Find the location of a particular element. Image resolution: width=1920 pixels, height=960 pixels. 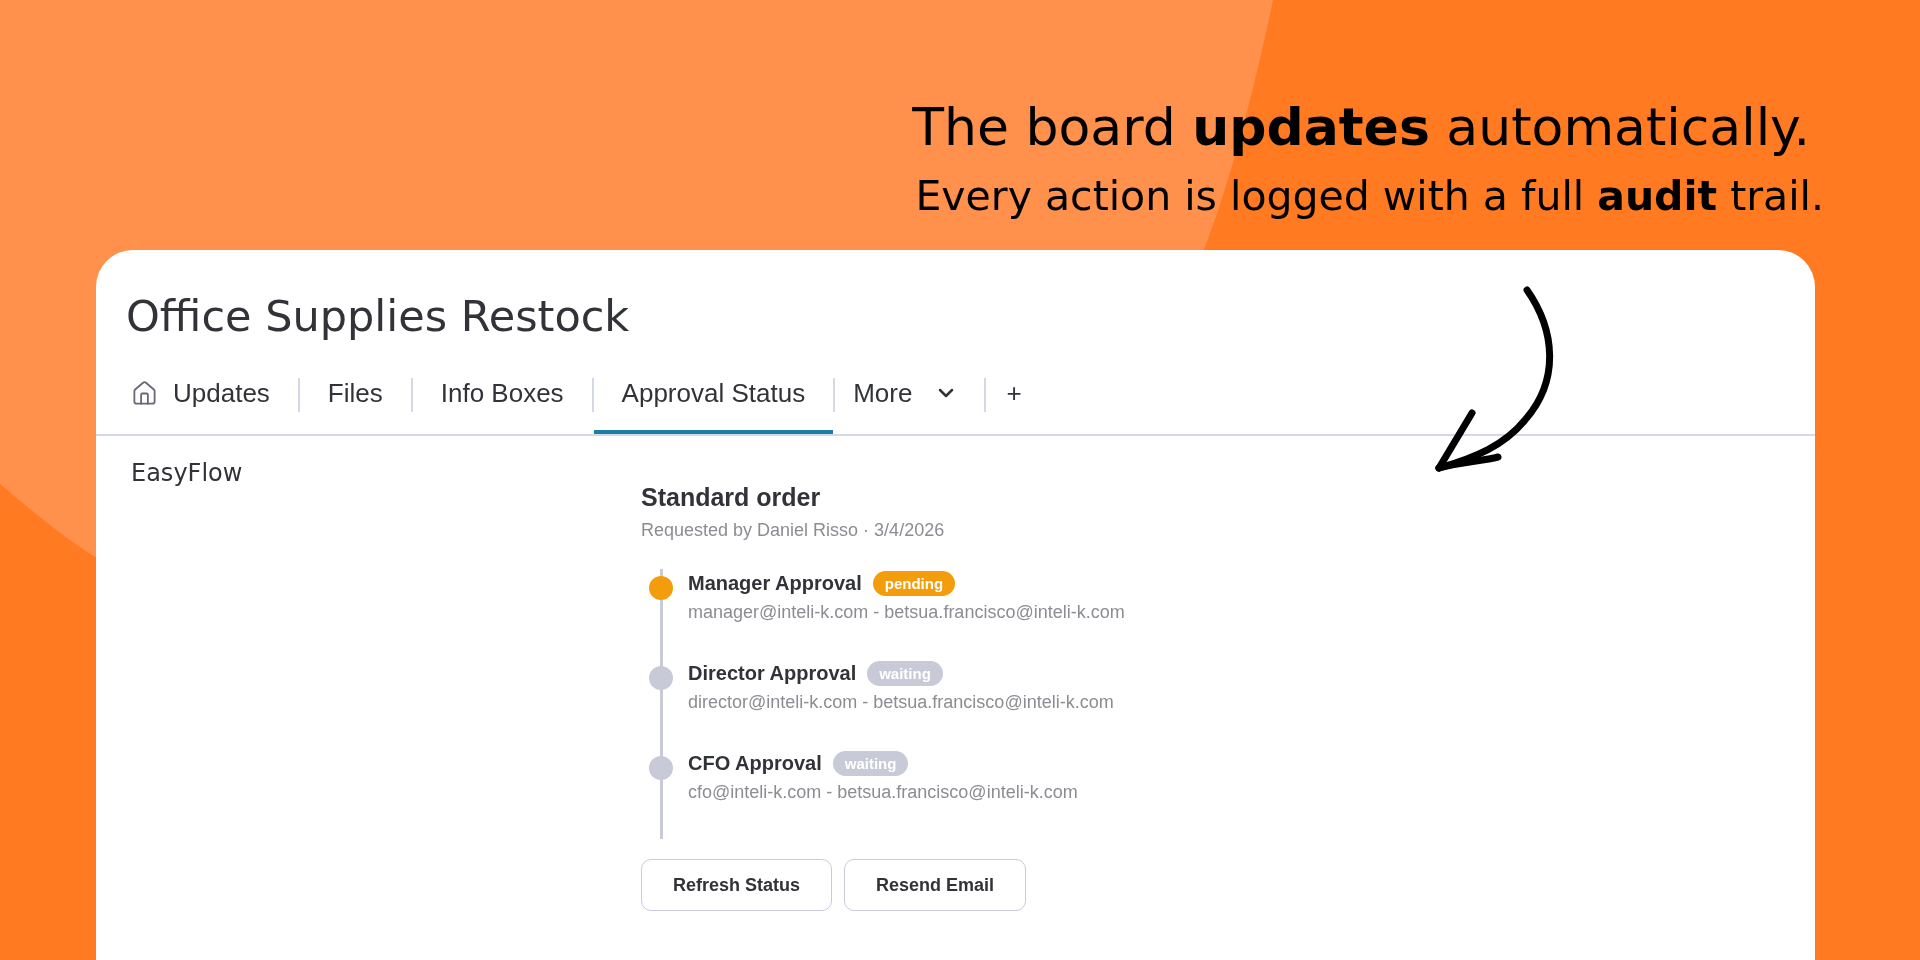

more-tab: More is located at coordinates (910, 395).